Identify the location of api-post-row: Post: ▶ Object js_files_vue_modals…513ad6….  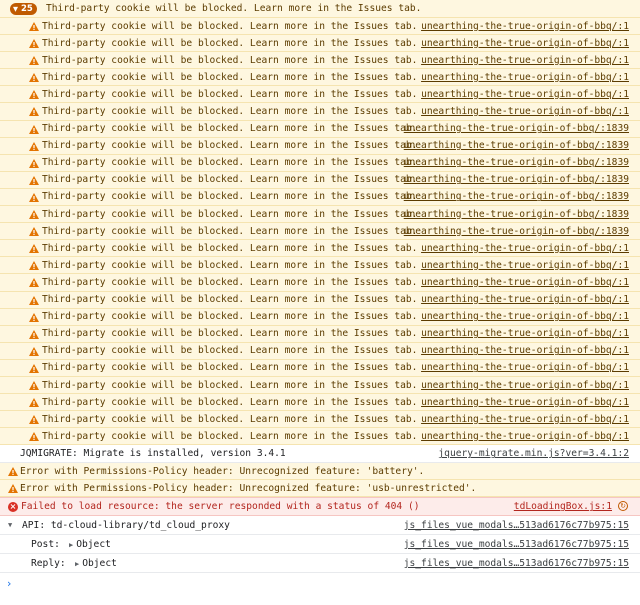
(320, 545).